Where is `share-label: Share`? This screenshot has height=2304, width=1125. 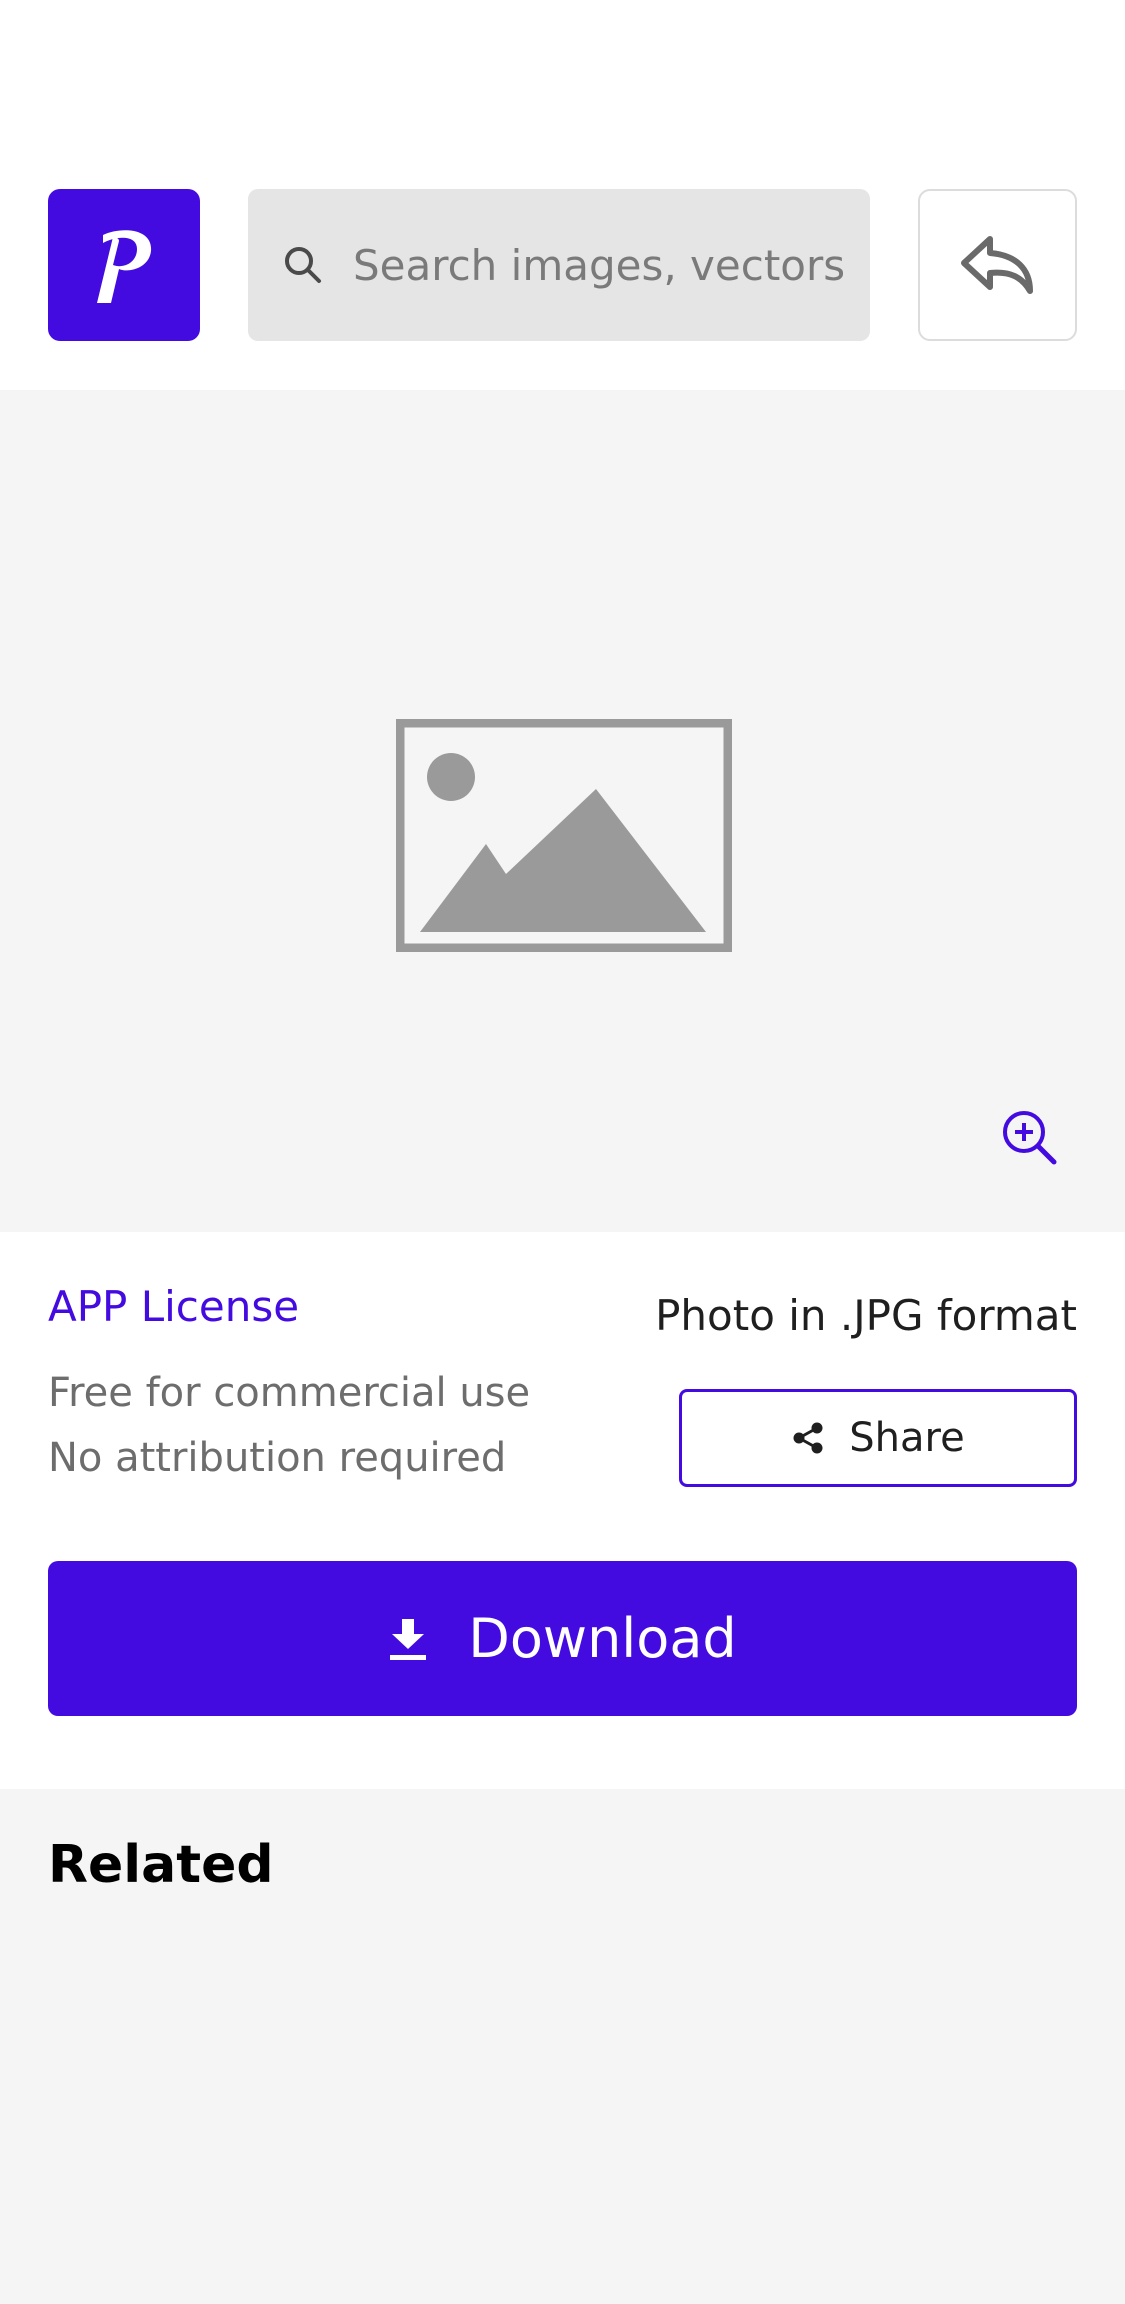 share-label: Share is located at coordinates (907, 1438).